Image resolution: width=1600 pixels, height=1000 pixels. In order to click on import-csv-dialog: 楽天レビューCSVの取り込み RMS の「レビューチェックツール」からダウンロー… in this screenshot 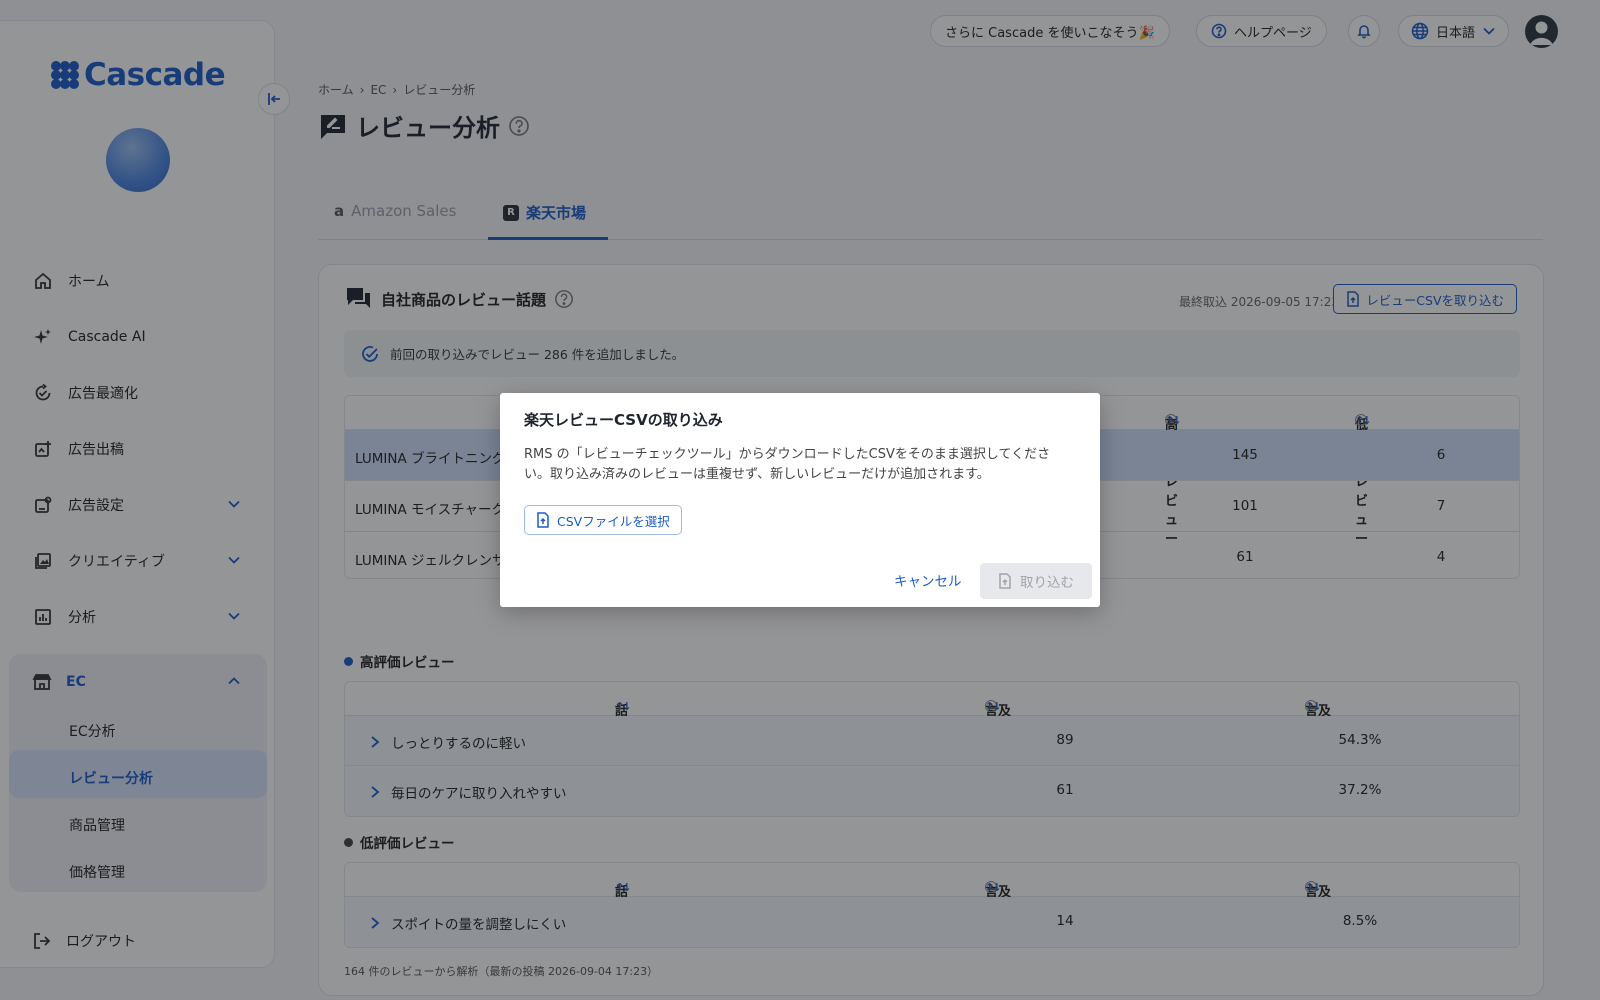, I will do `click(800, 500)`.